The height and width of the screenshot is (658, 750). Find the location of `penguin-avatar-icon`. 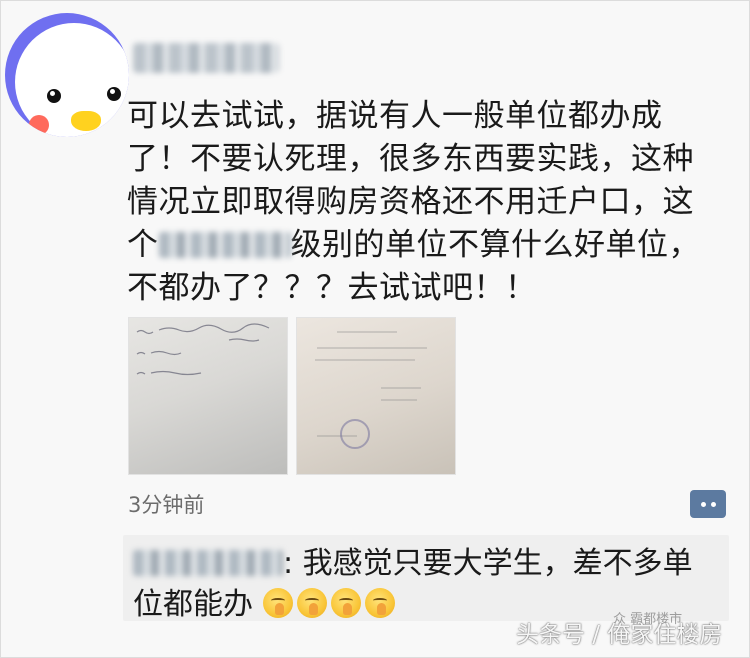

penguin-avatar-icon is located at coordinates (67, 75).